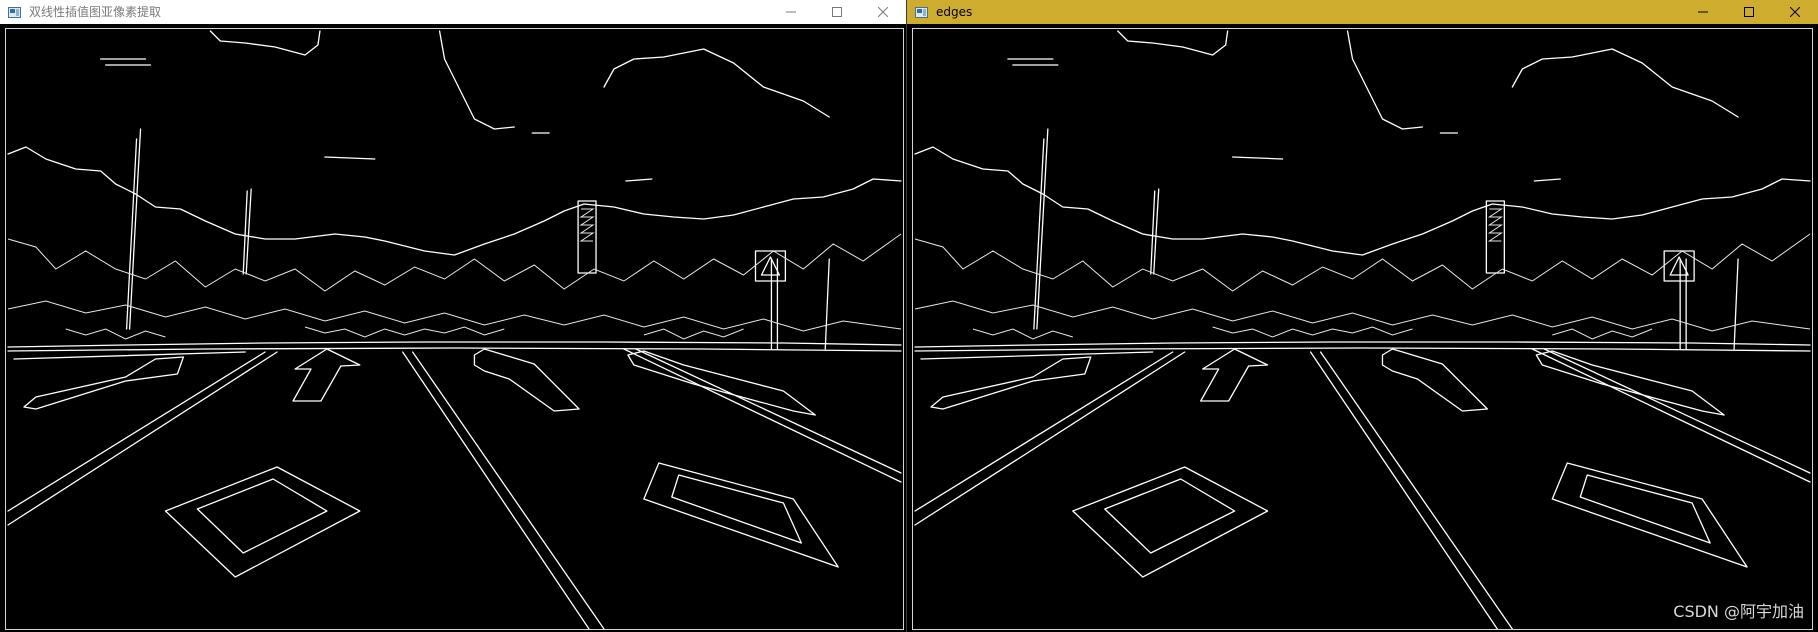 This screenshot has width=1818, height=632. I want to click on titlebar: 双线性插值图亚像素提取, so click(453, 12).